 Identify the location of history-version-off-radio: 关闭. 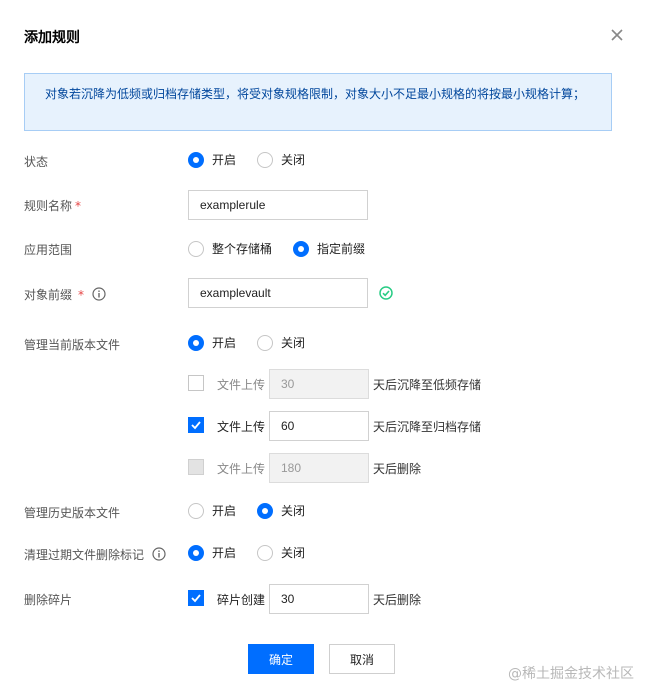
(281, 510).